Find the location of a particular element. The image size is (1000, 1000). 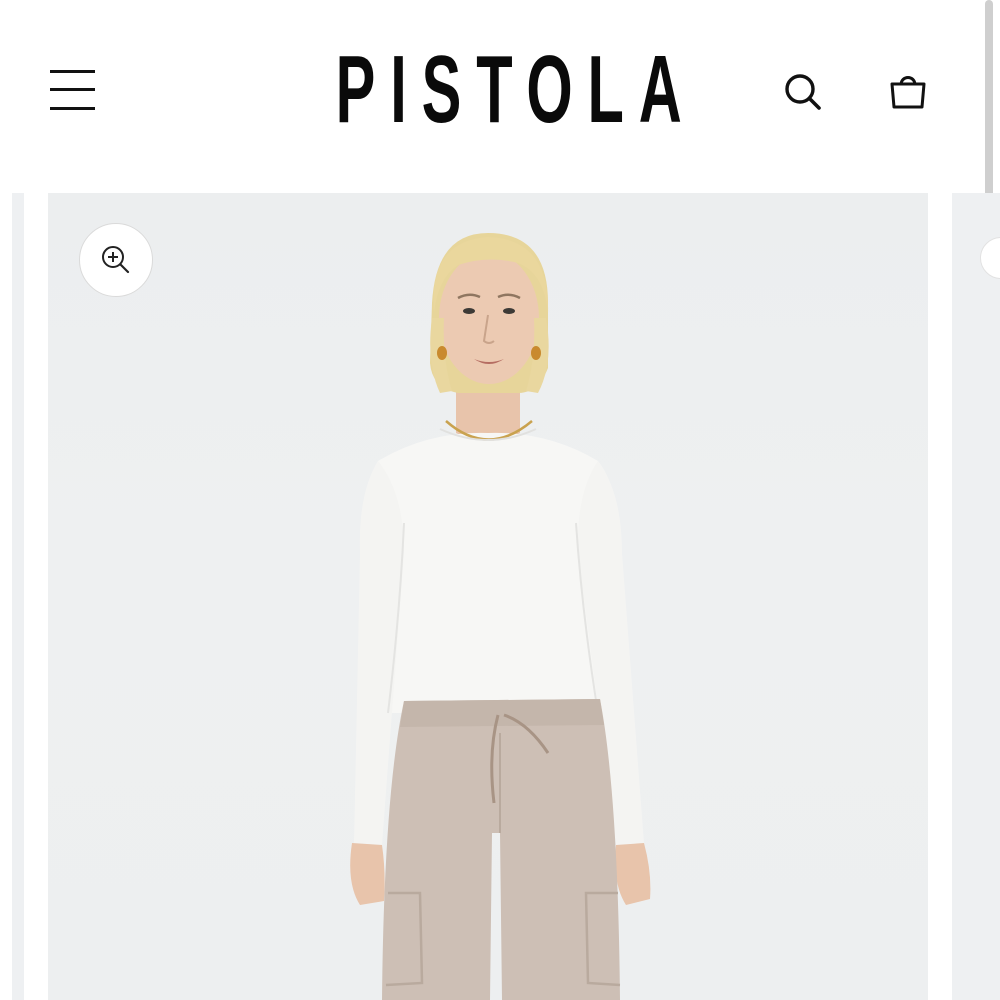

brand-logo-text: PISTOLA is located at coordinates (516, 89).